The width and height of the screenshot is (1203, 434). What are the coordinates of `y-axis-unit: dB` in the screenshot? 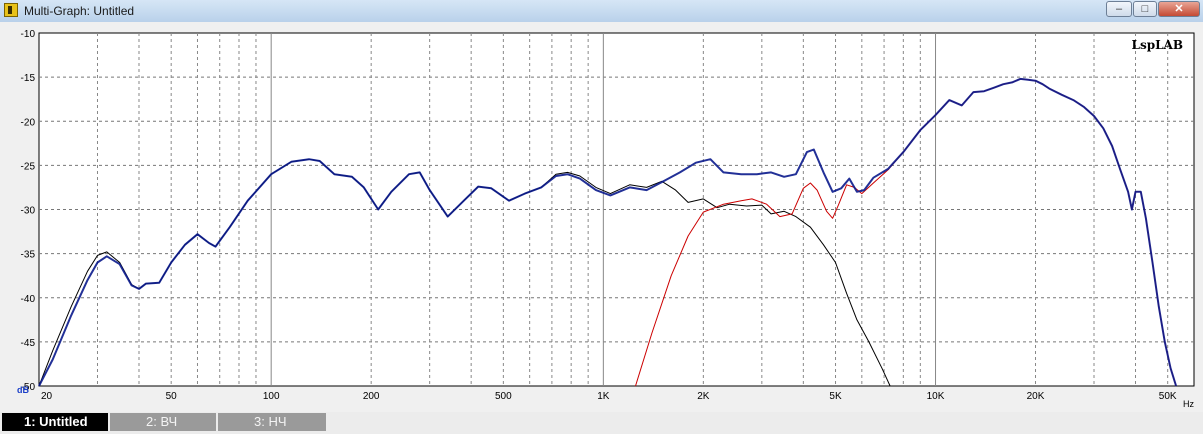 It's located at (23, 390).